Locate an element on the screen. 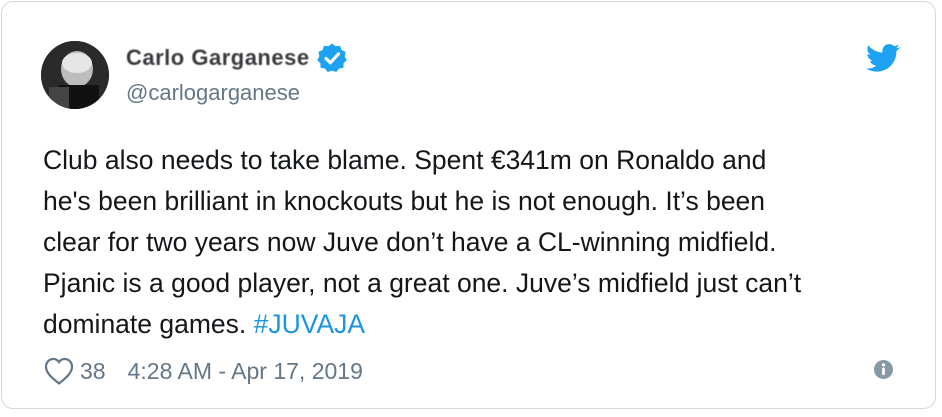 This screenshot has width=942, height=417. avatar-photo is located at coordinates (75, 75).